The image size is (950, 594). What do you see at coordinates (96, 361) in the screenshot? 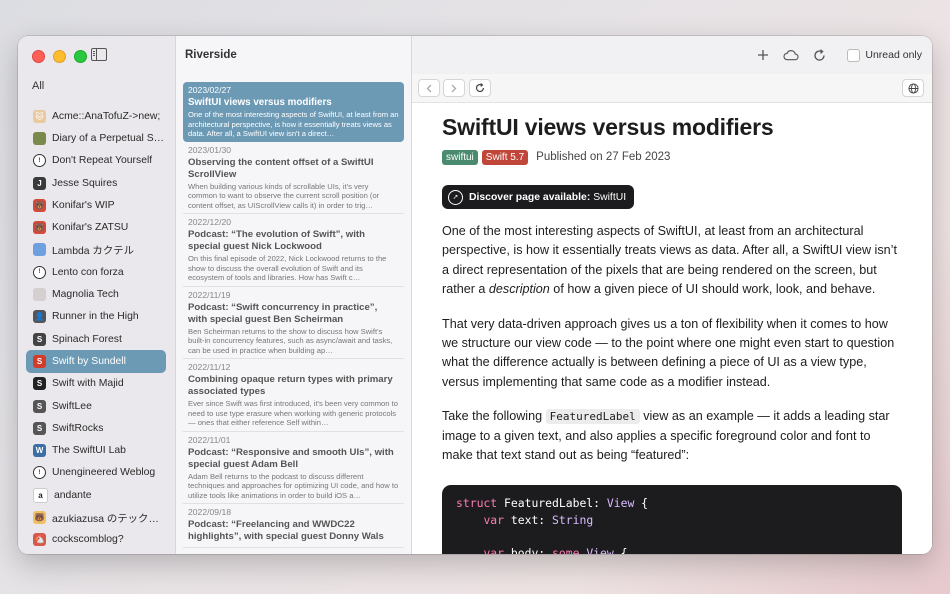
I see `sidebar-feed-item: S Swift by Sundell` at bounding box center [96, 361].